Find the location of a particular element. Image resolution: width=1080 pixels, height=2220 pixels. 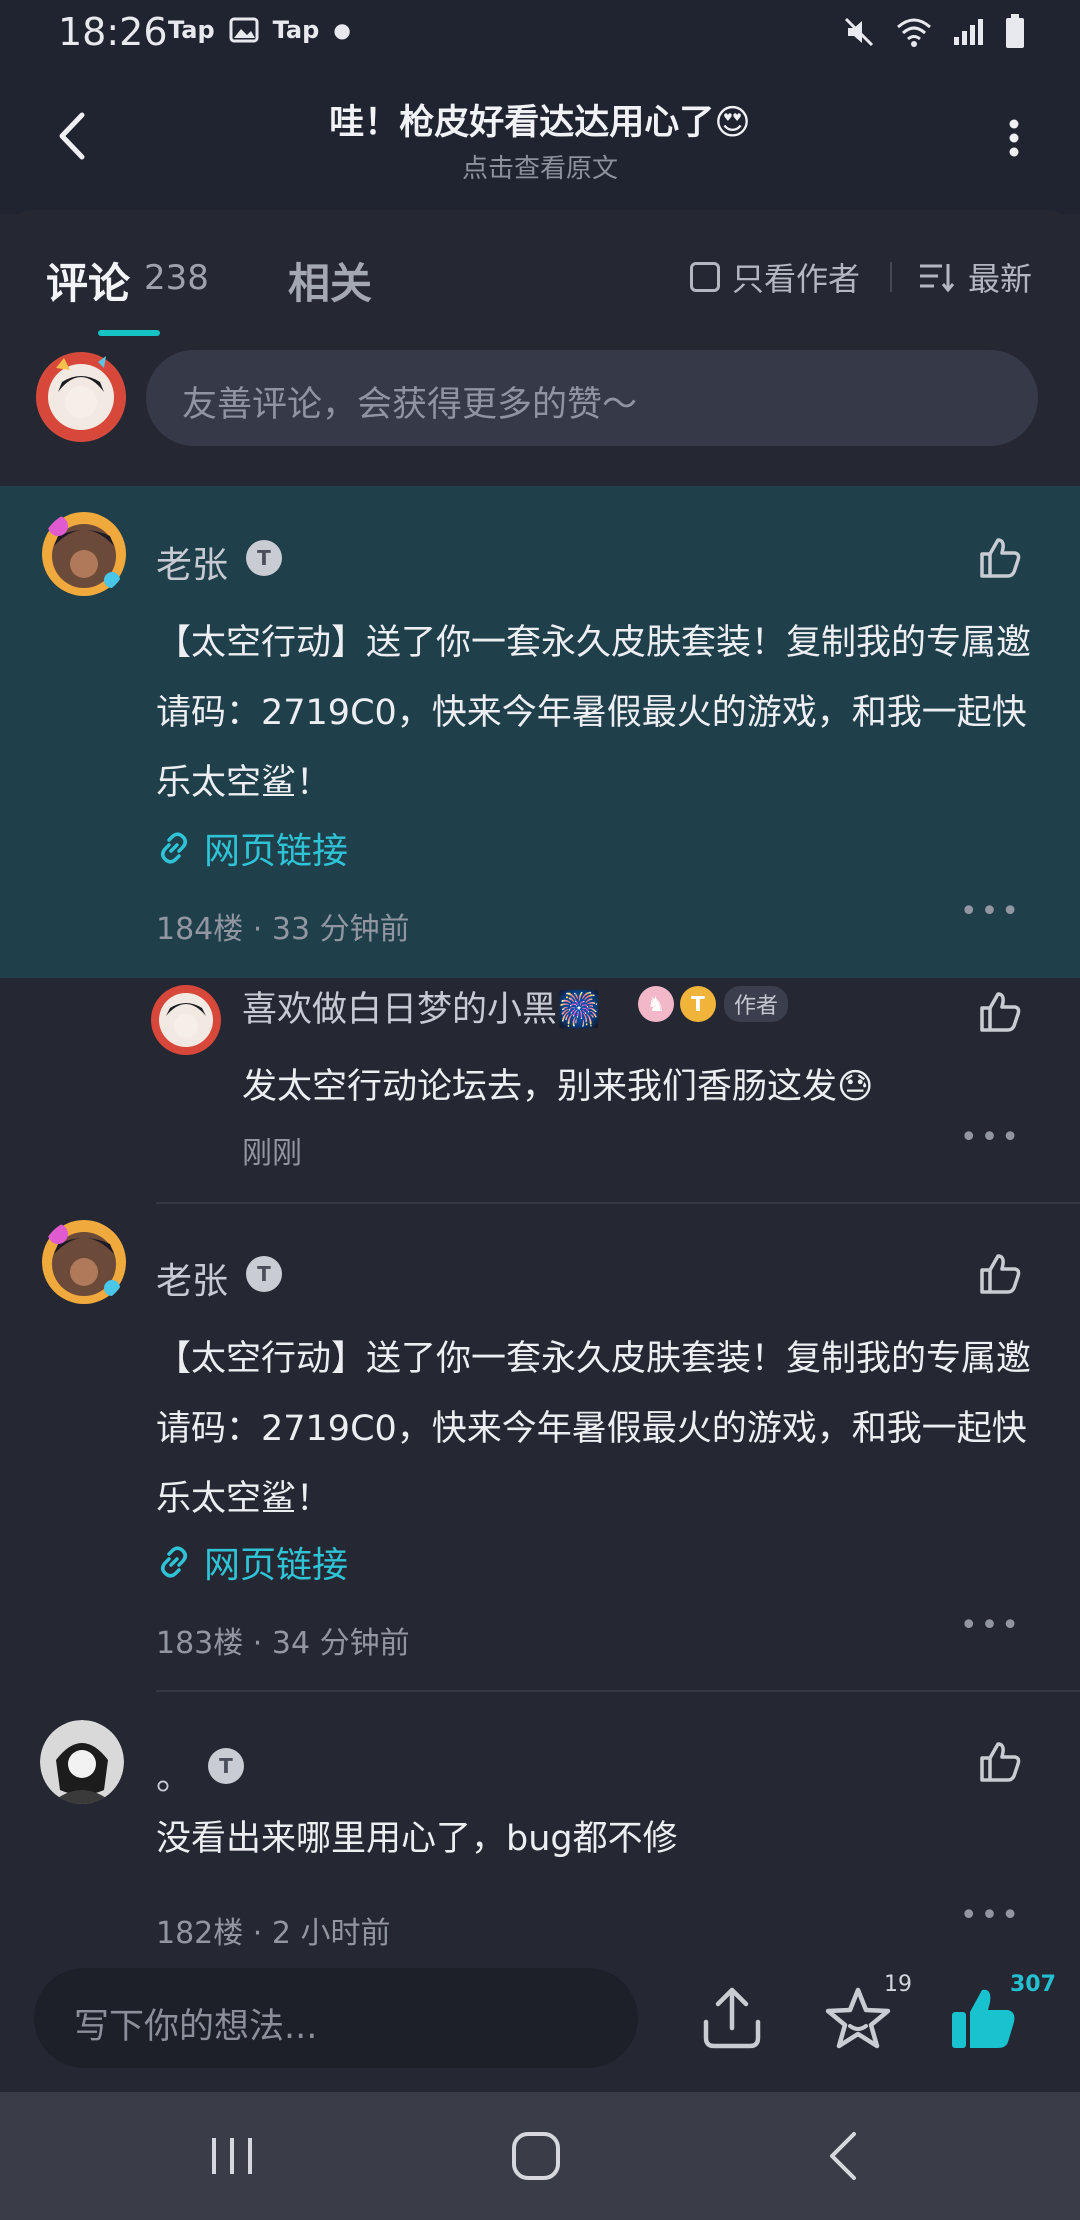

status-bar: 18:26 Tap Tap ● is located at coordinates (540, 32).